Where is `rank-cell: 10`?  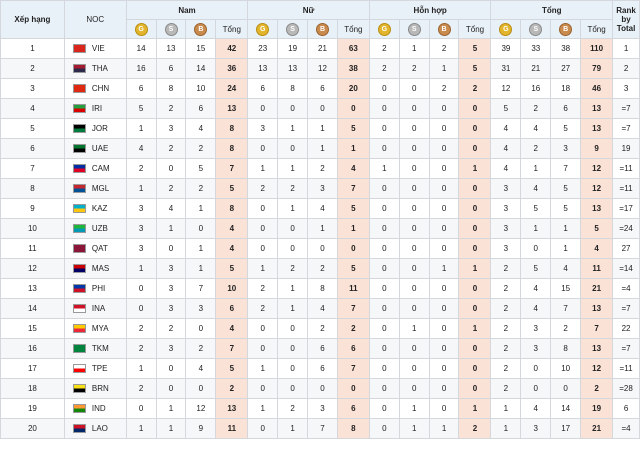
rank-cell: 10 is located at coordinates (32, 228).